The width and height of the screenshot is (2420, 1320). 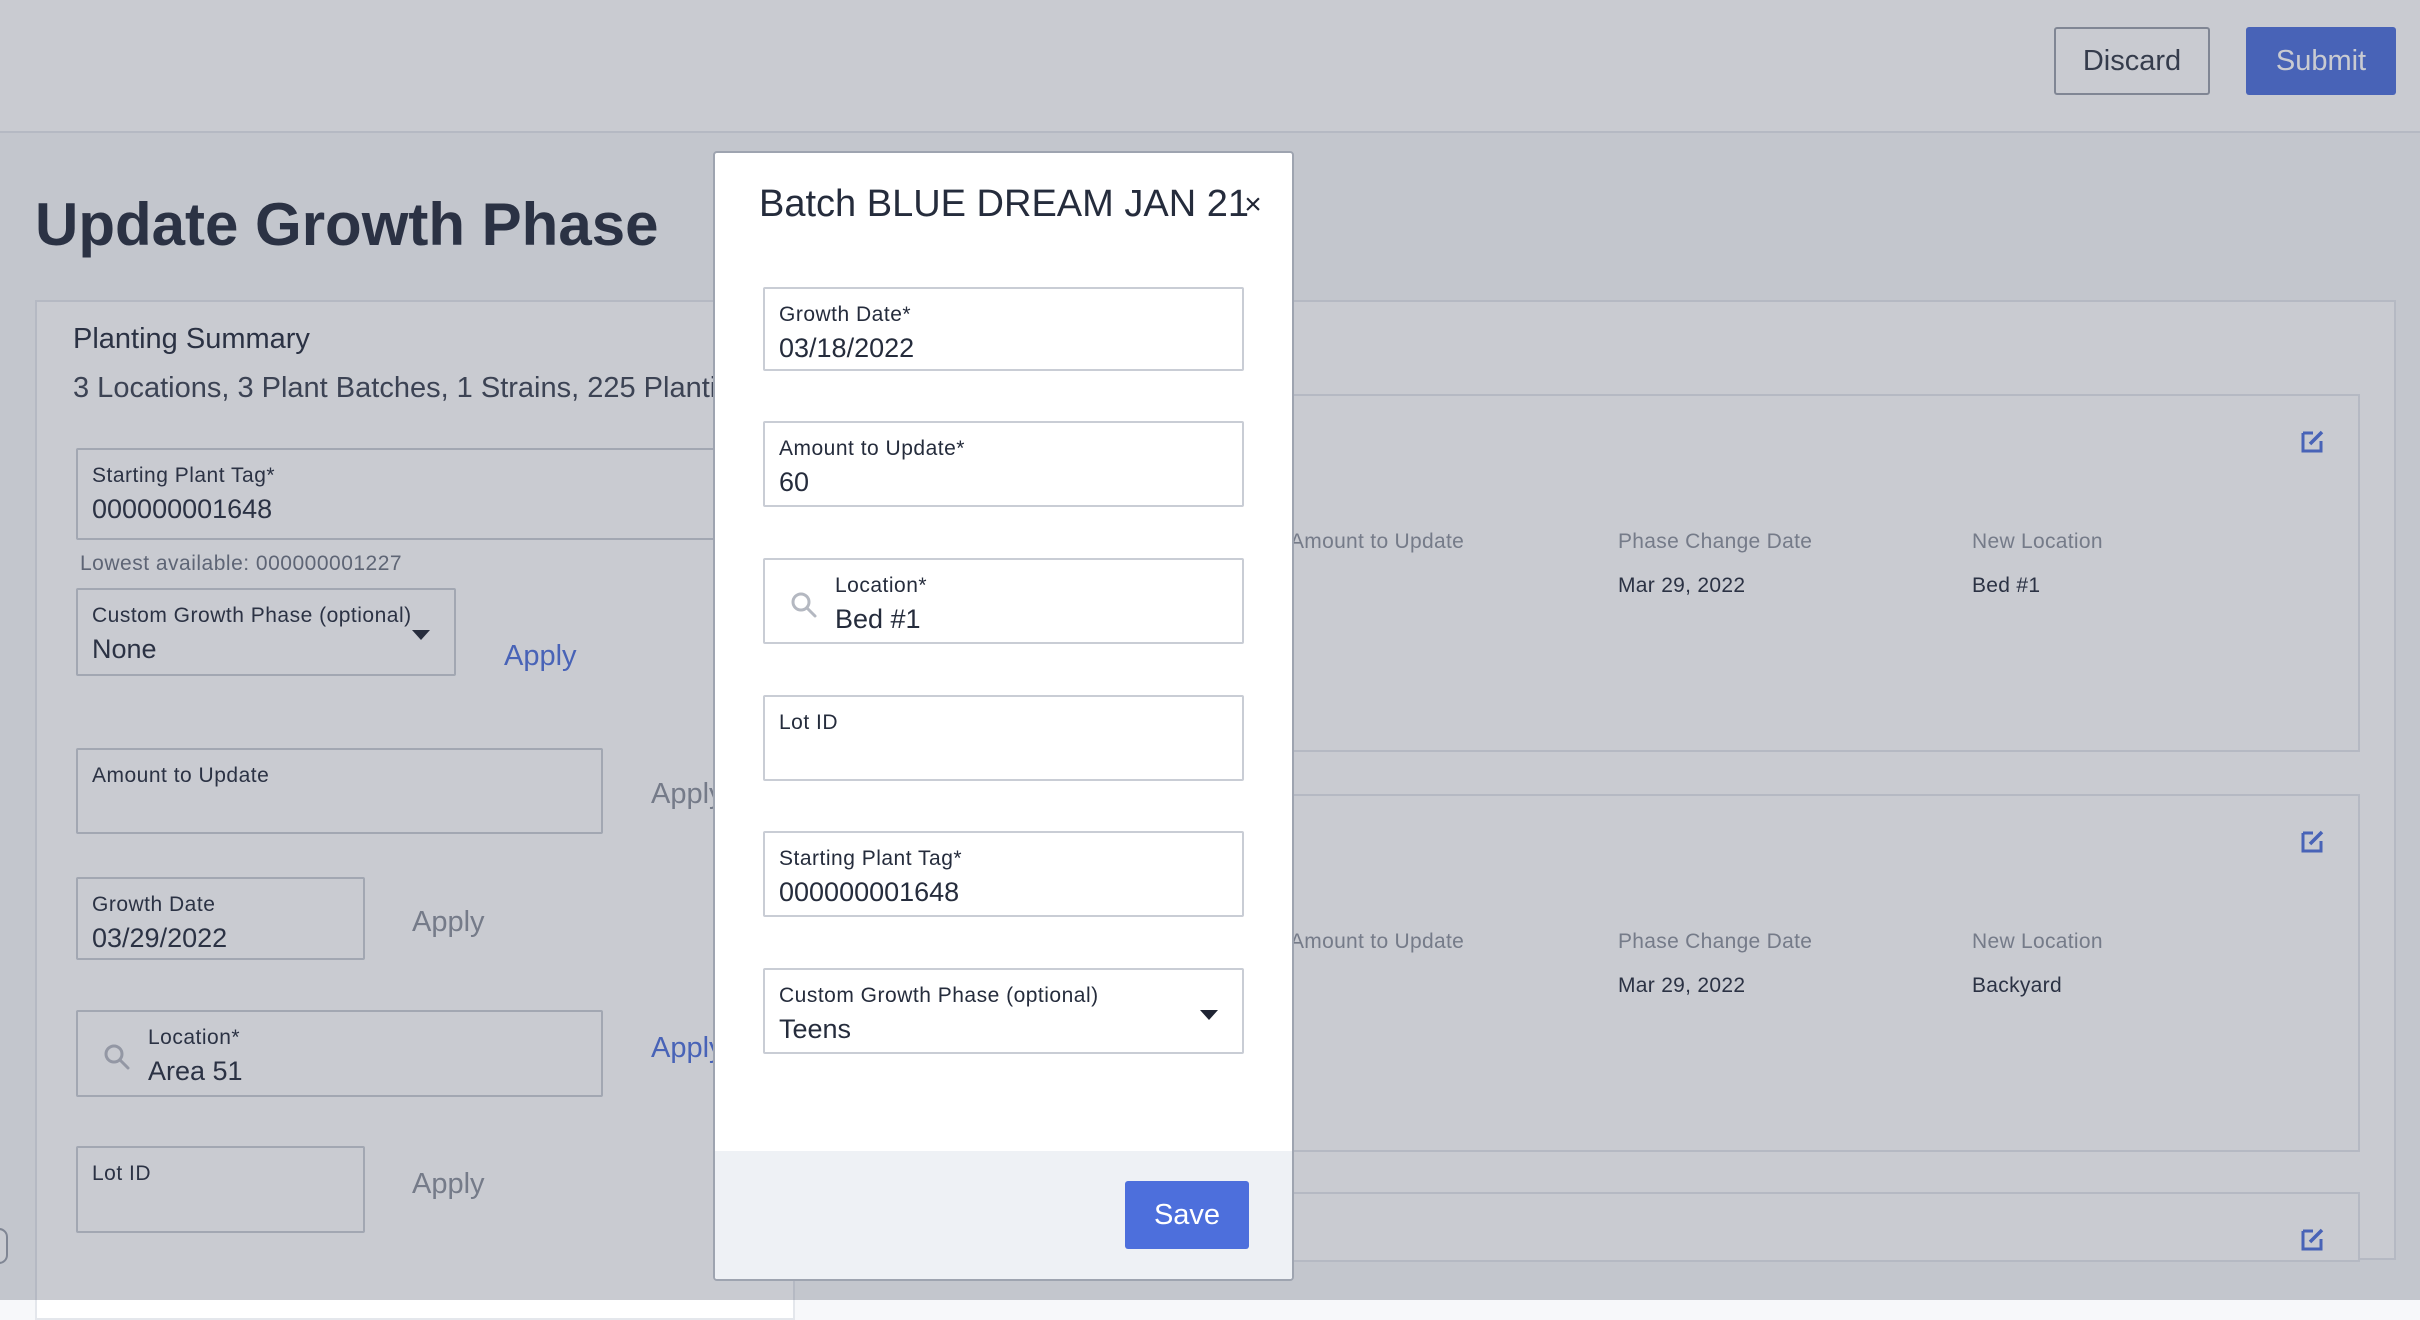 What do you see at coordinates (1003, 601) in the screenshot?
I see `modal-location-field: Location* Bed #1` at bounding box center [1003, 601].